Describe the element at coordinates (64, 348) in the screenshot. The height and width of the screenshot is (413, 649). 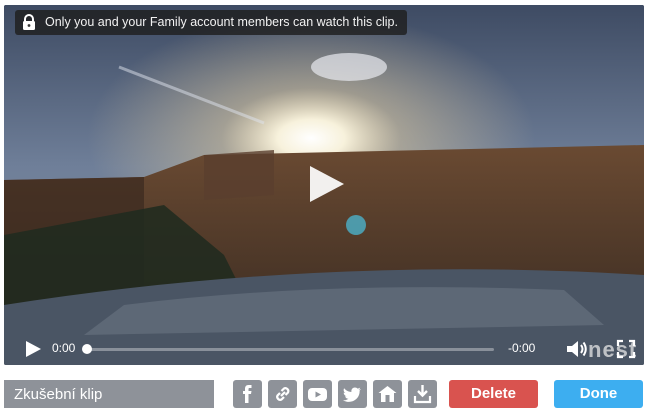
I see `current-time: 0:00` at that location.